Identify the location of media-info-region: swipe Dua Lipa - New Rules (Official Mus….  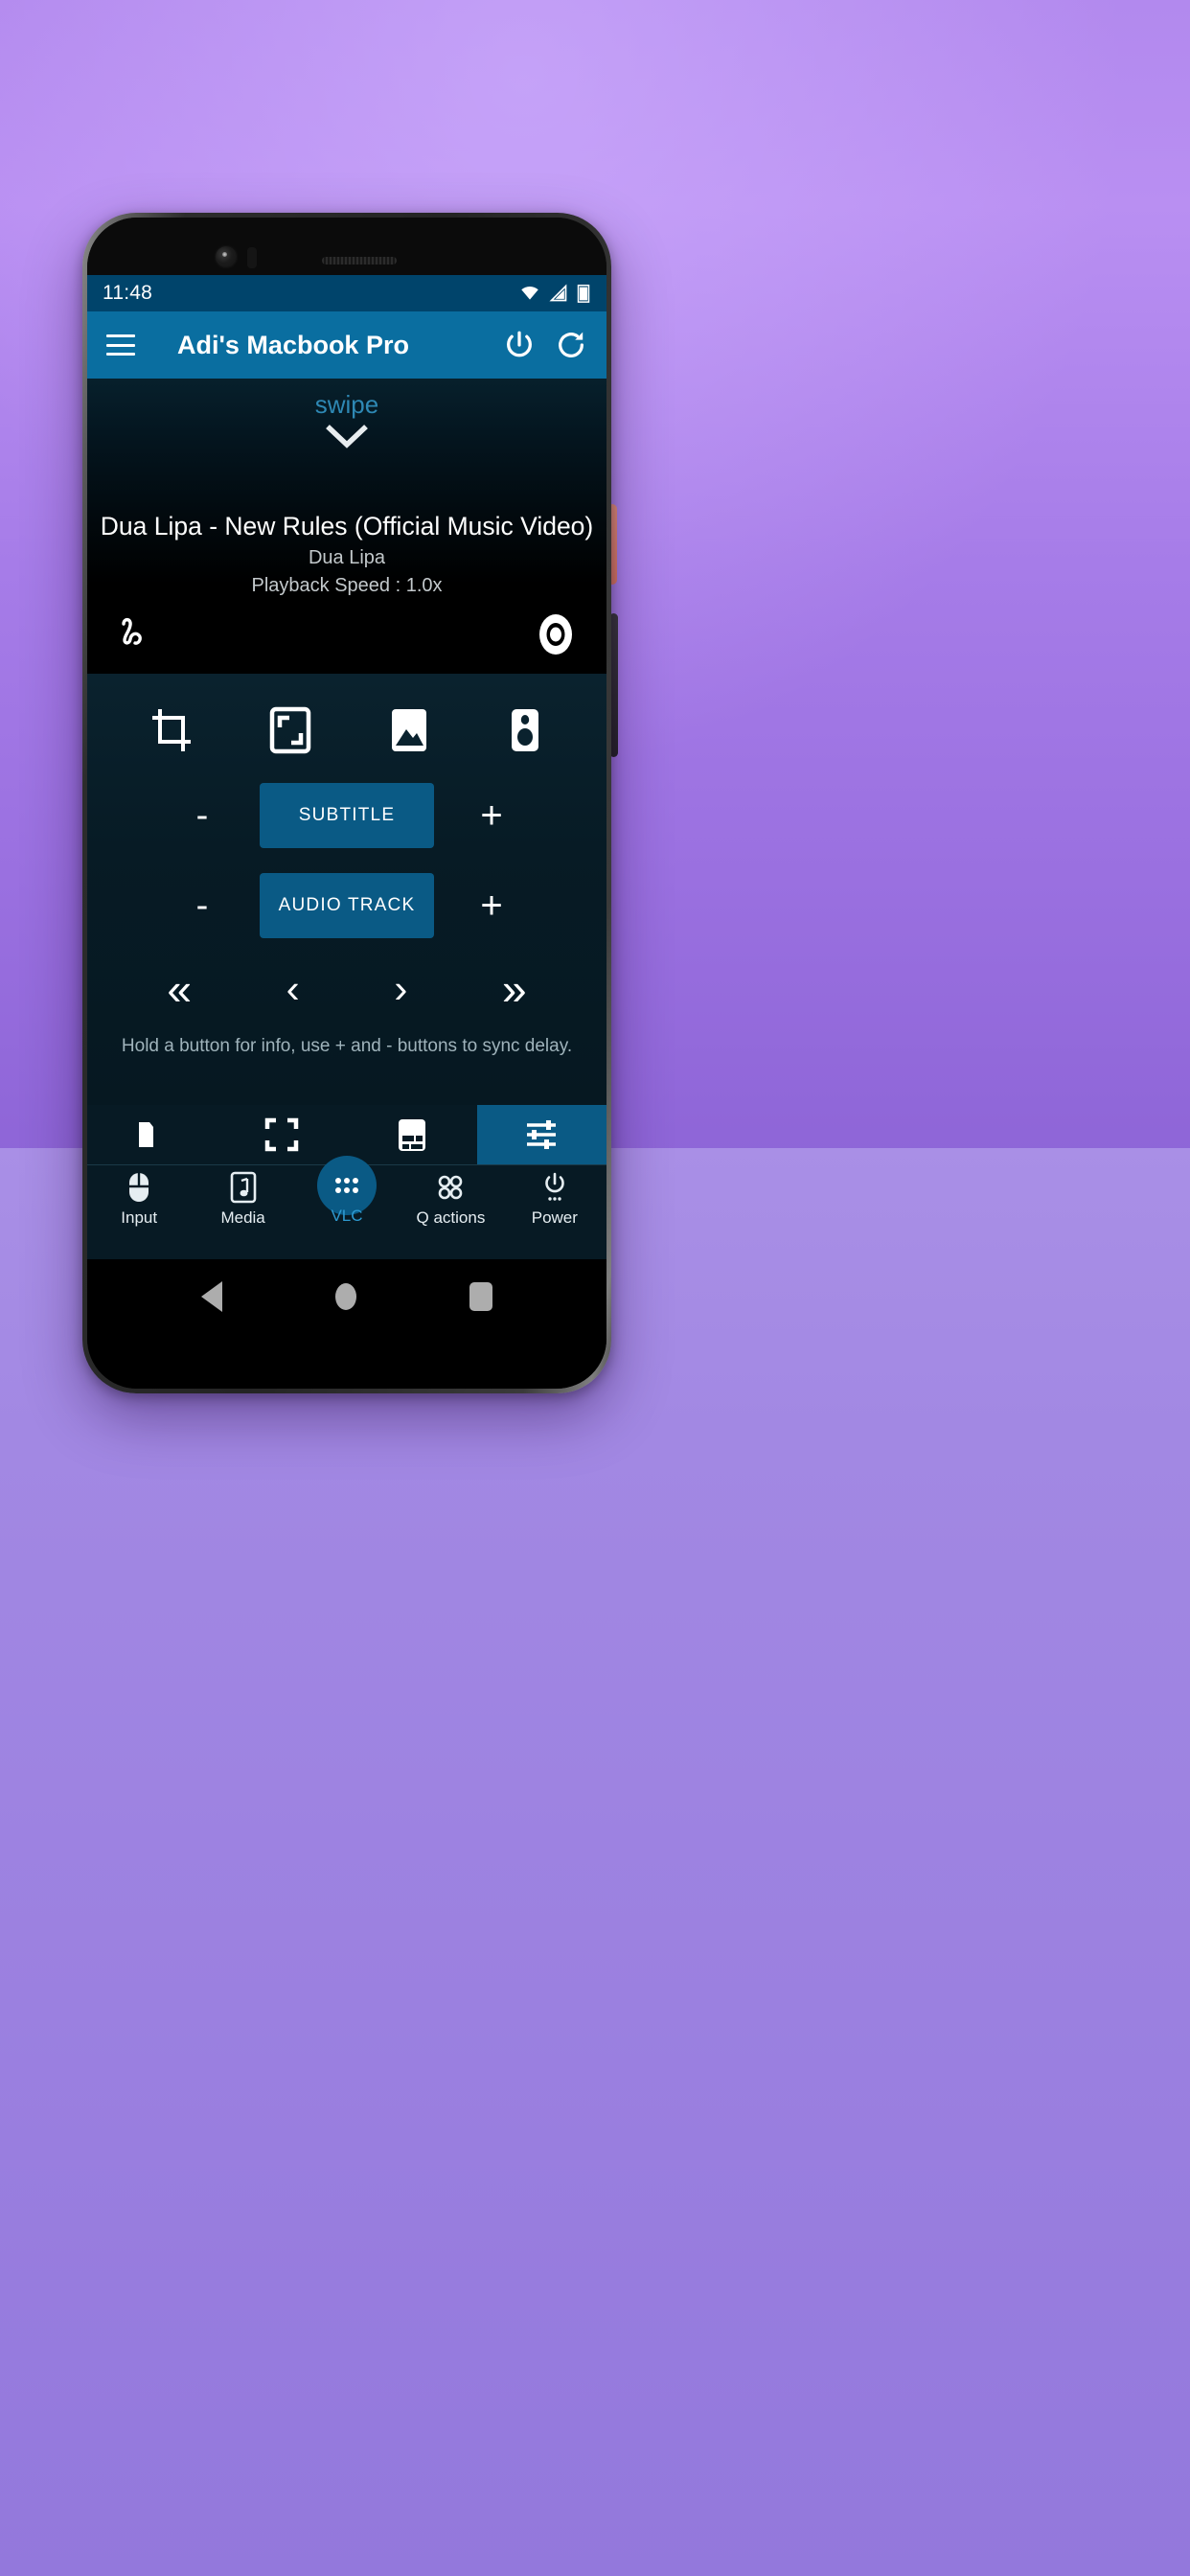
(347, 526).